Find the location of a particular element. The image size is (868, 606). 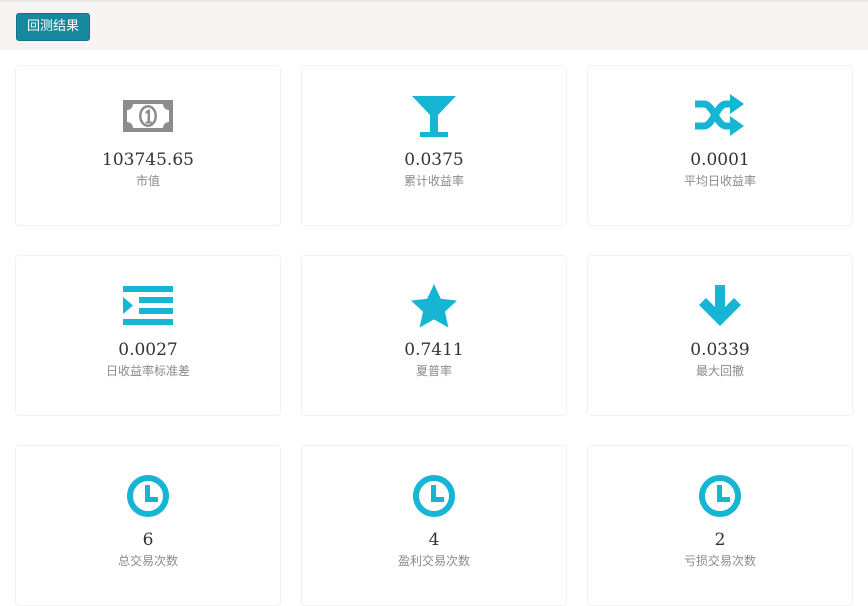

metric-label: 亏损交易次数 is located at coordinates (719, 561).